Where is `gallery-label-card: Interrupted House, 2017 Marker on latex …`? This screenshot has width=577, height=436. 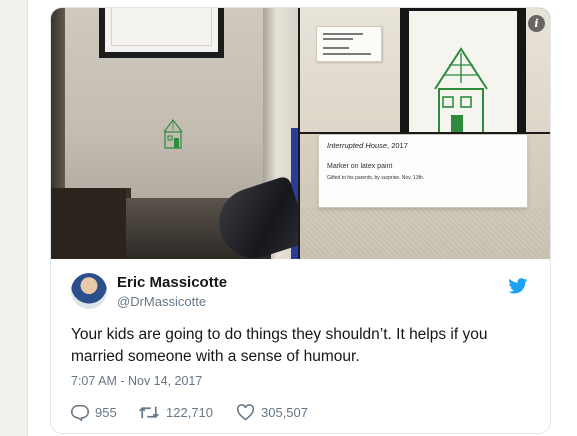
gallery-label-card: Interrupted House, 2017 Marker on latex … is located at coordinates (423, 171).